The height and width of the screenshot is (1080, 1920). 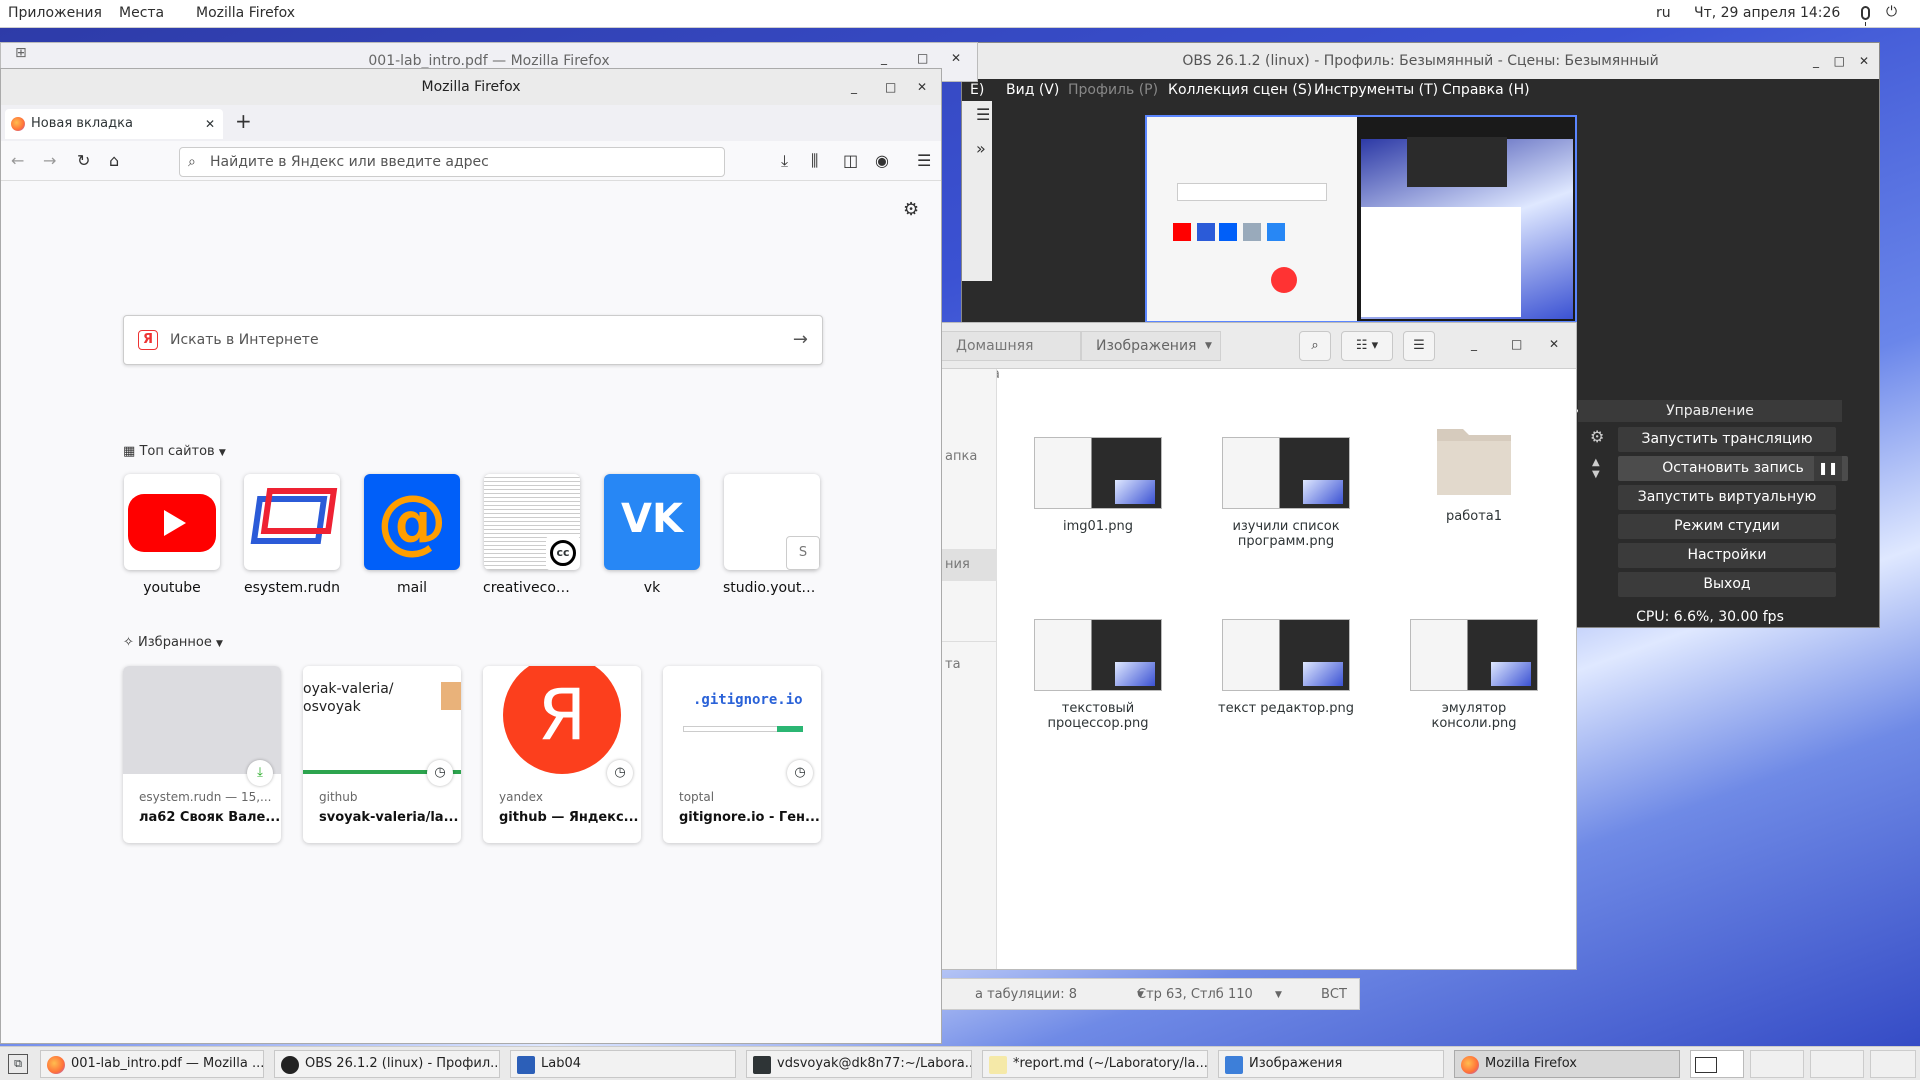 I want to click on menu-help: Справка (H), so click(x=1486, y=90).